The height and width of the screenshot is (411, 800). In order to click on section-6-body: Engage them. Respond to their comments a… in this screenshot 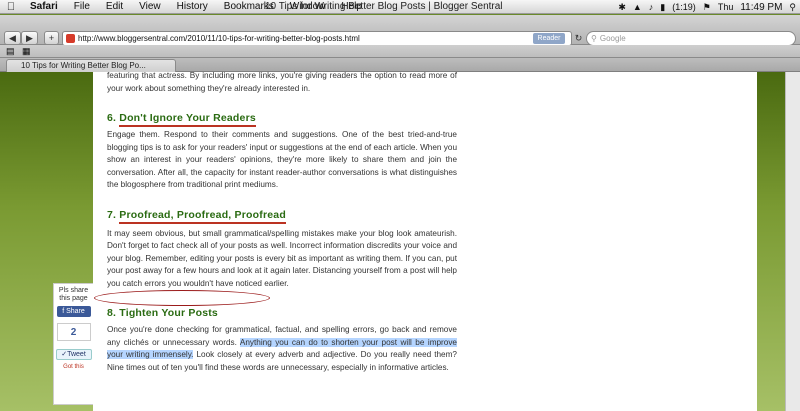, I will do `click(282, 159)`.